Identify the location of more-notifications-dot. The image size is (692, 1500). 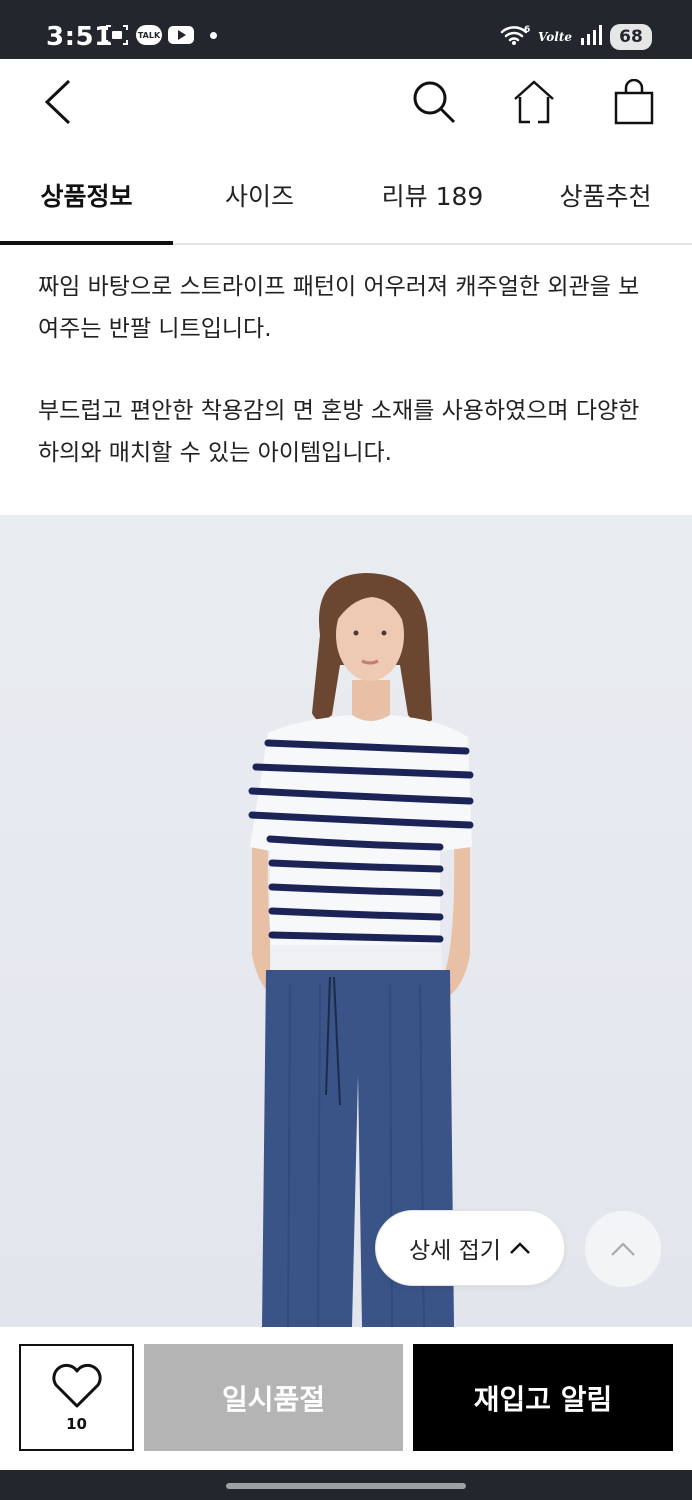
(213, 35).